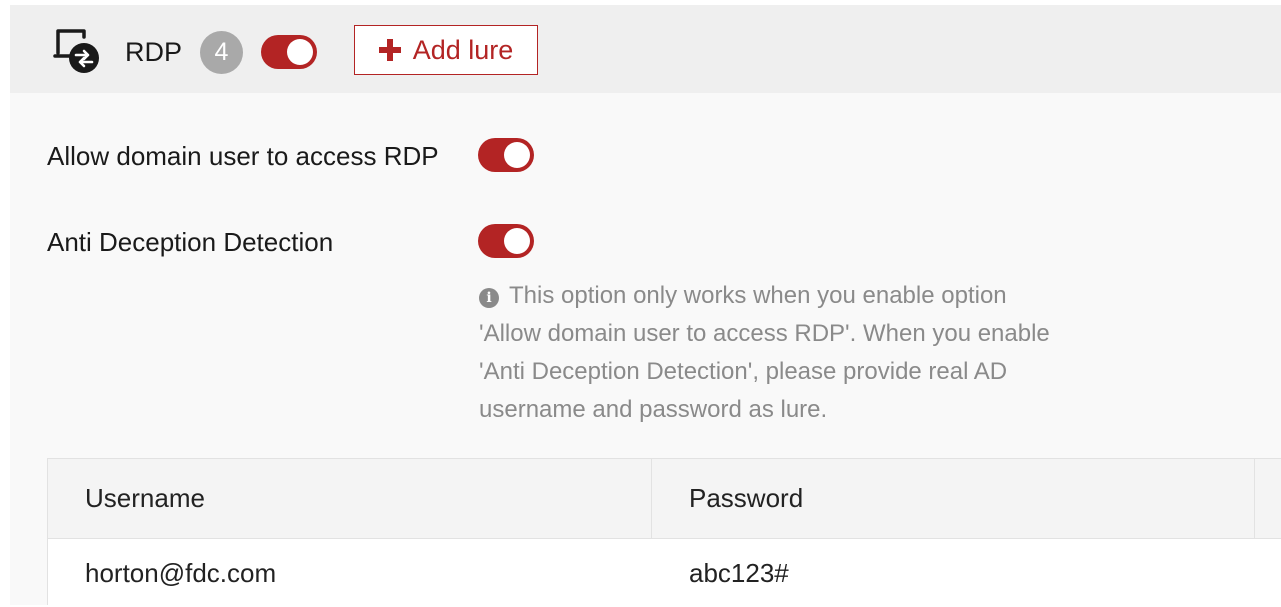  Describe the element at coordinates (350, 498) in the screenshot. I see `column-header-username: Username` at that location.